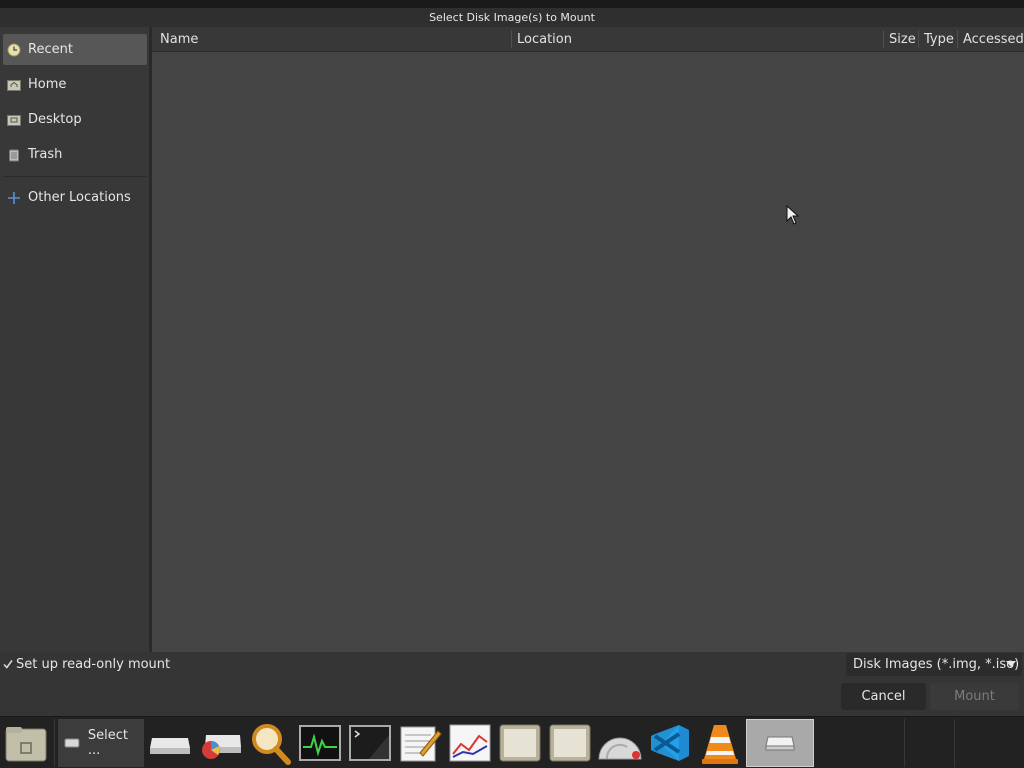 The height and width of the screenshot is (768, 1024). Describe the element at coordinates (620, 748) in the screenshot. I see `network-icon` at that location.